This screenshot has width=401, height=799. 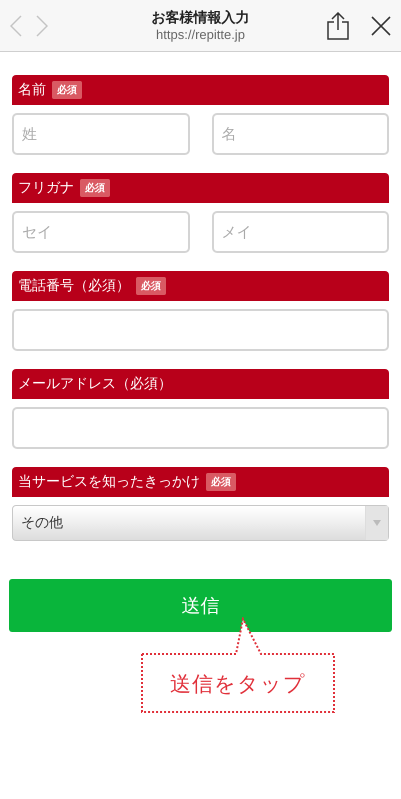 What do you see at coordinates (200, 34) in the screenshot?
I see `page-url: https://repitte.jp` at bounding box center [200, 34].